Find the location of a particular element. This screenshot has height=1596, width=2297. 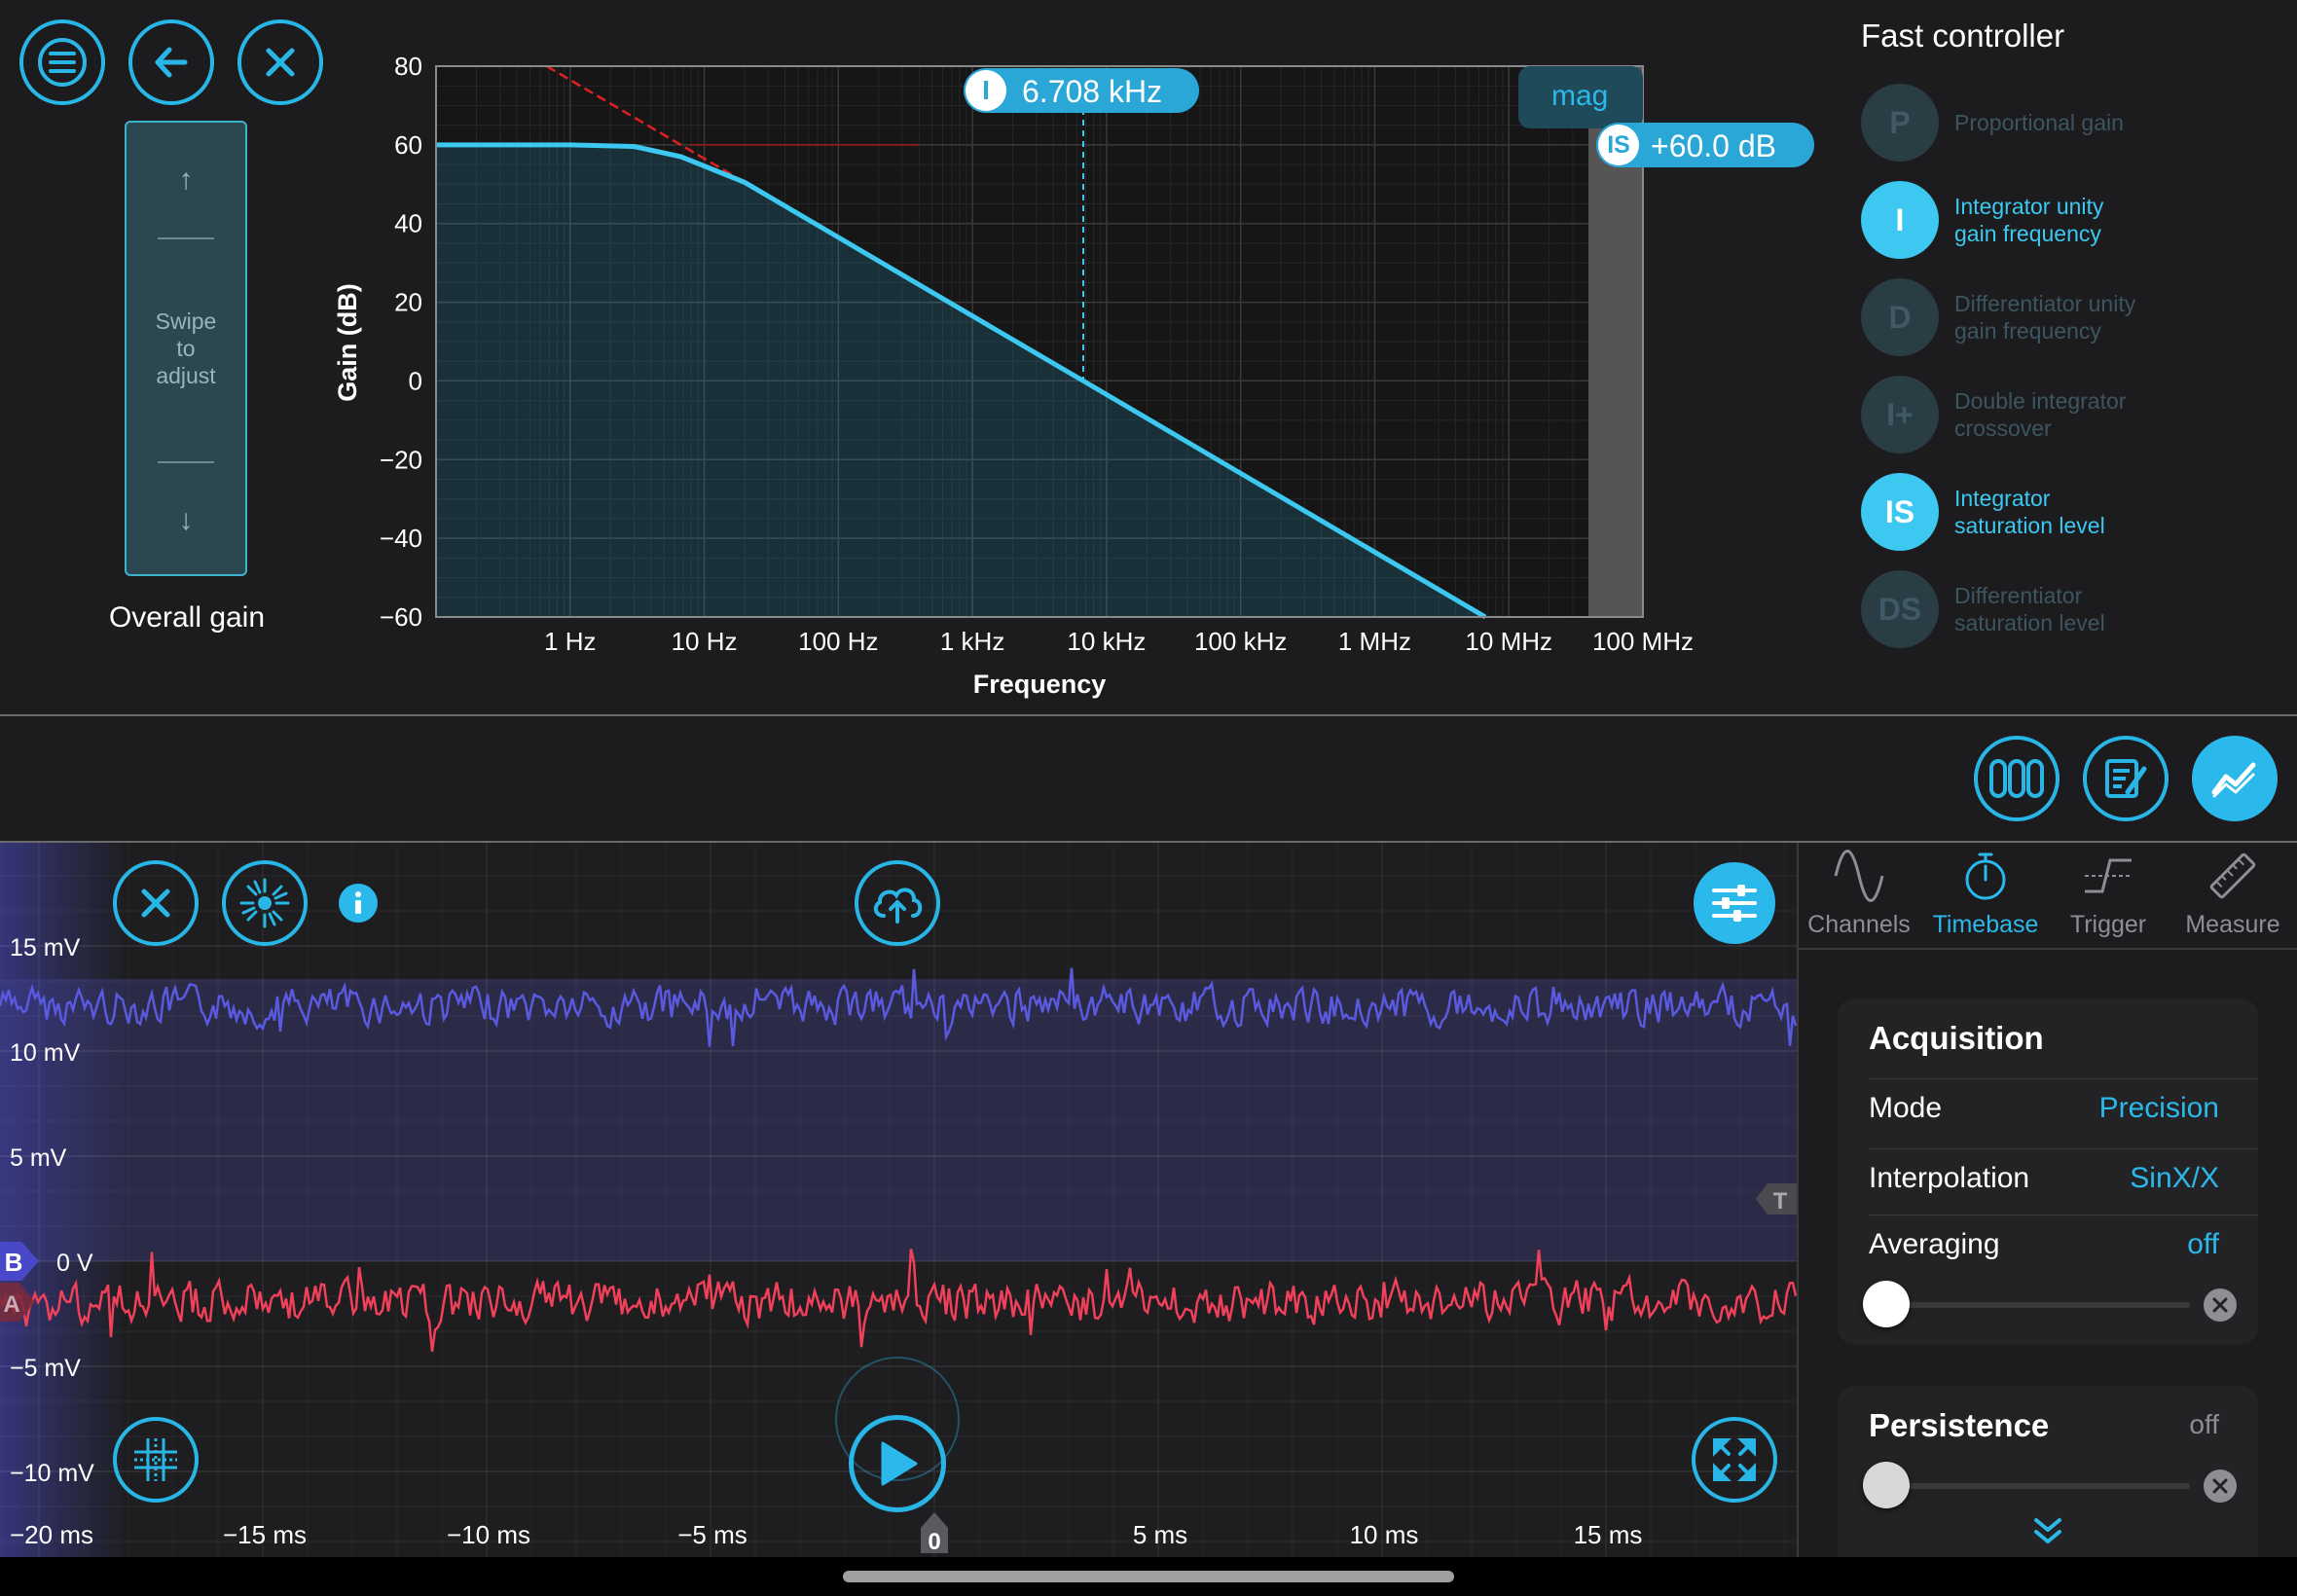

time-zero-label: 0 is located at coordinates (934, 1542).